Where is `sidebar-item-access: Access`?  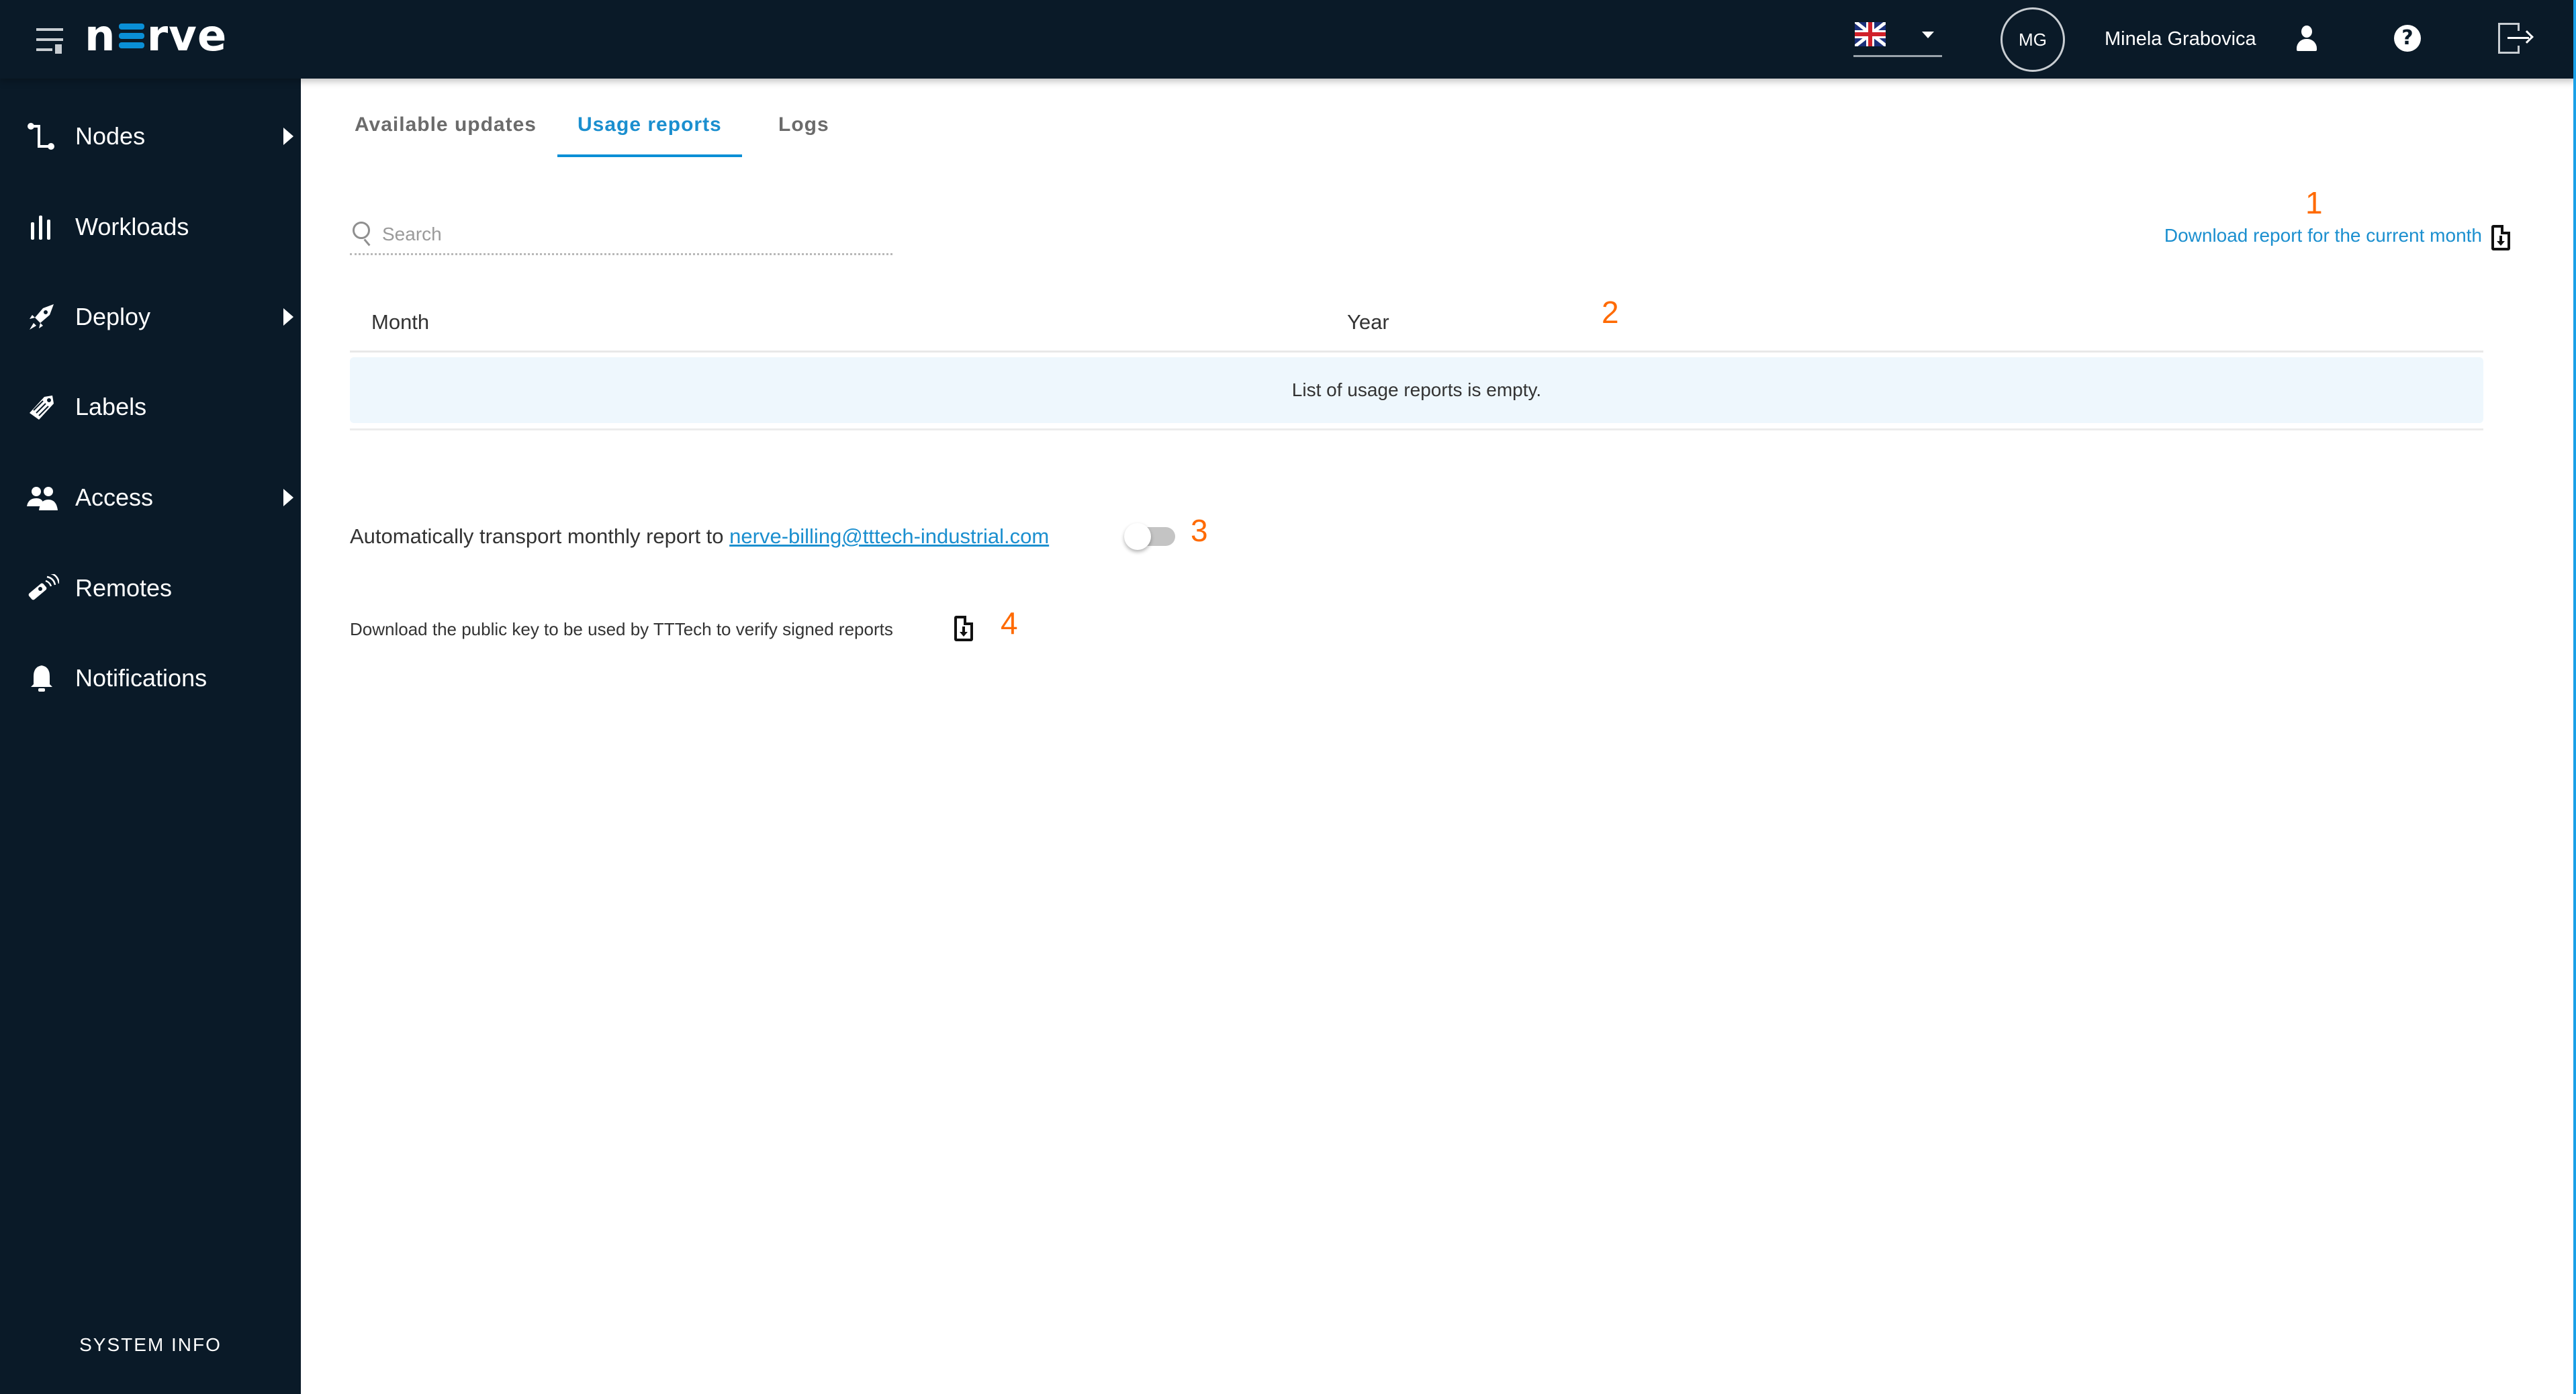
sidebar-item-access: Access is located at coordinates (150, 497).